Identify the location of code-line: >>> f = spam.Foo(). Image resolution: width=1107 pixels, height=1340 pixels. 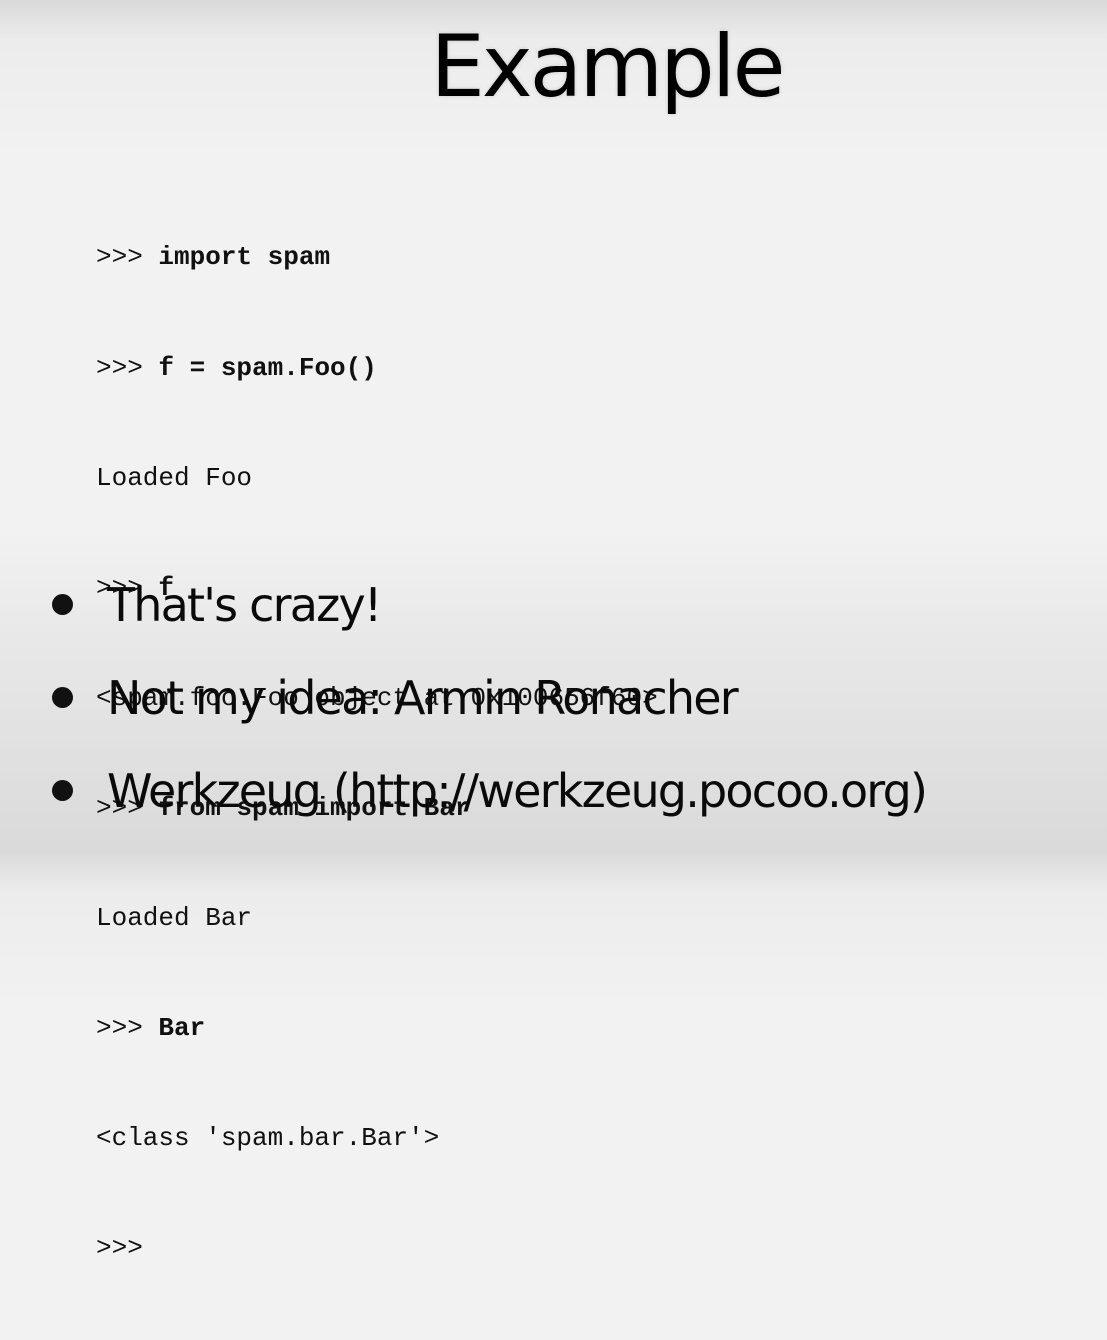
(377, 368).